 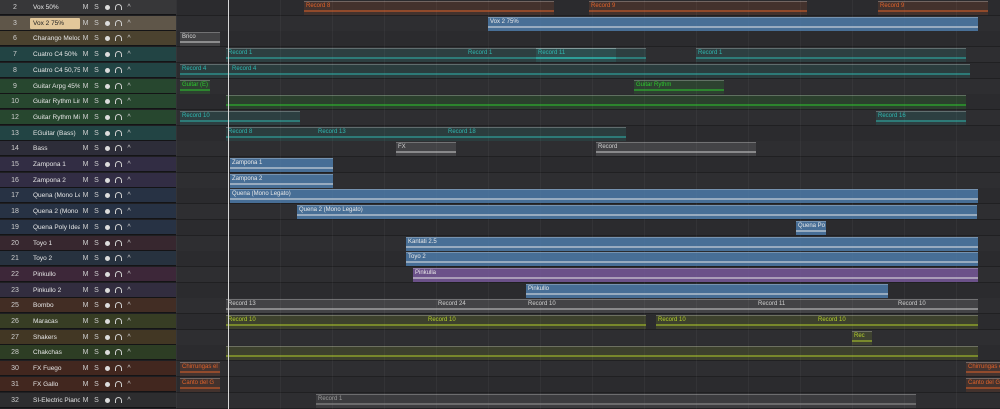 I want to click on track-header: 21 Toyo 2 M S ^, so click(x=88, y=258).